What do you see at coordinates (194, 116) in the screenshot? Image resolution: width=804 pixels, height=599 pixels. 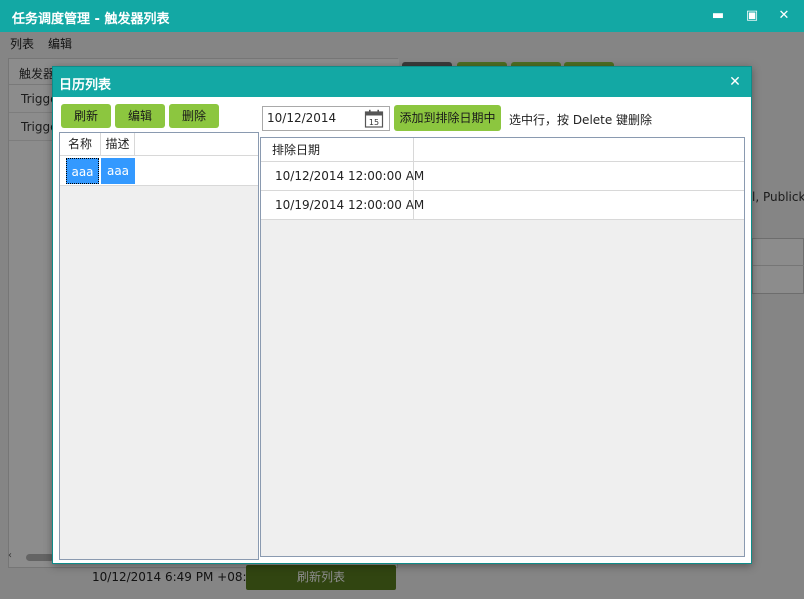 I see `delete-button: 删除` at bounding box center [194, 116].